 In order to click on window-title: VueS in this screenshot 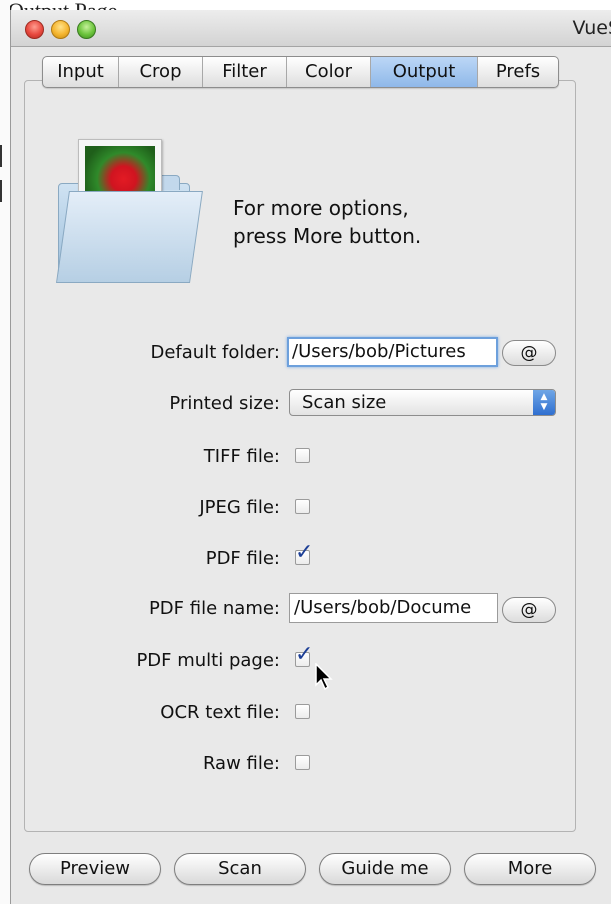, I will do `click(591, 28)`.